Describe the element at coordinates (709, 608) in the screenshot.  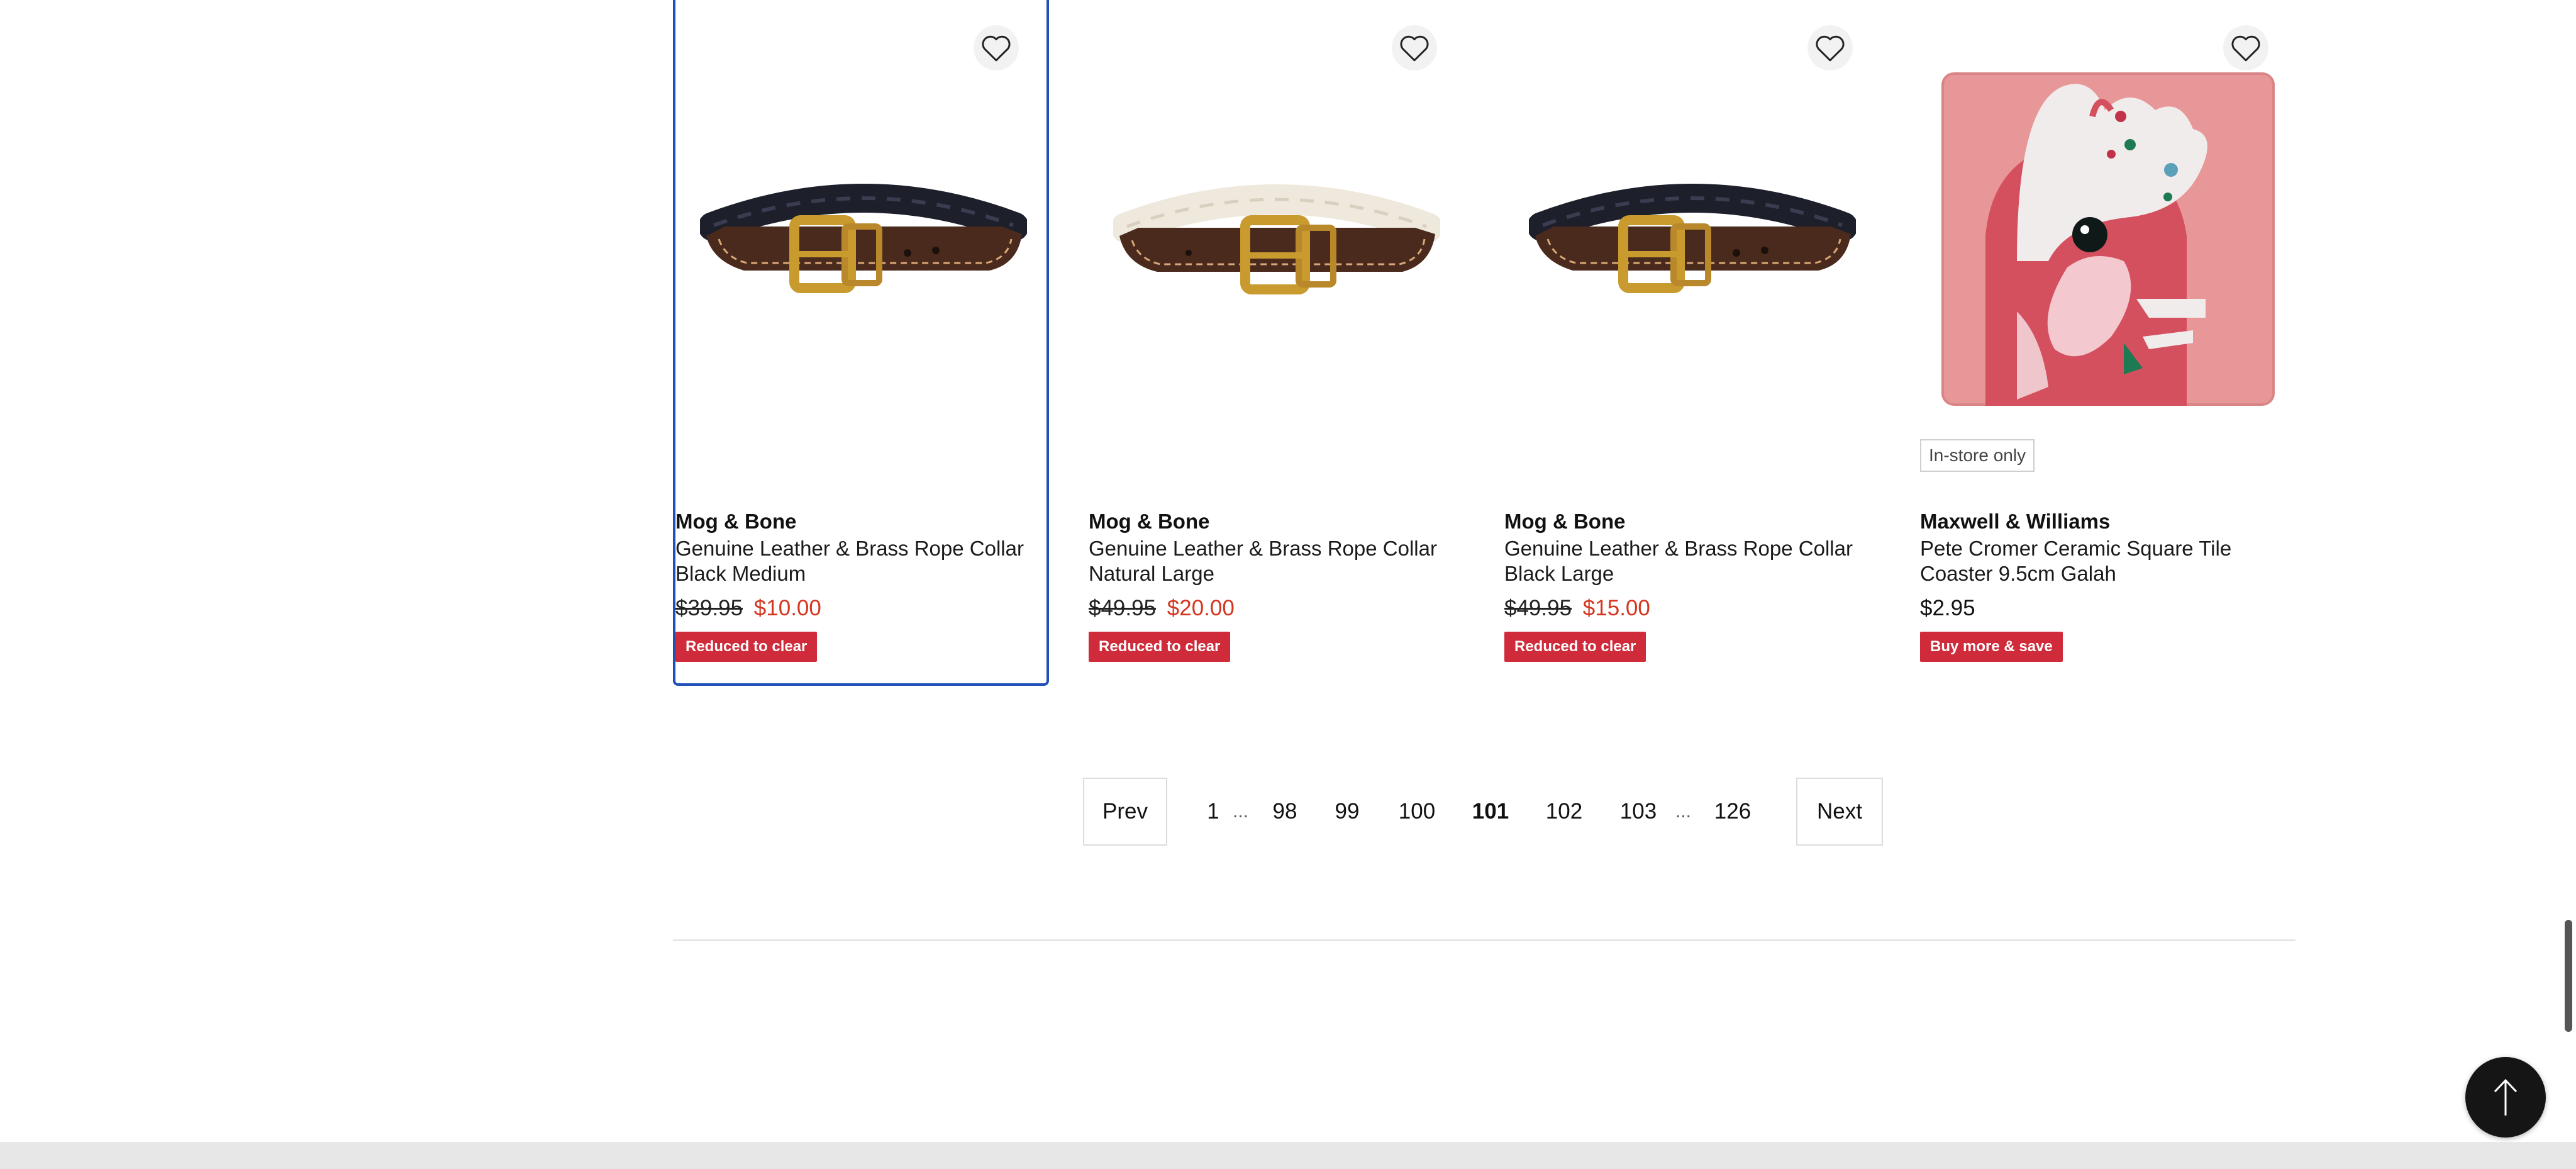
I see `was-price: $39.95` at that location.